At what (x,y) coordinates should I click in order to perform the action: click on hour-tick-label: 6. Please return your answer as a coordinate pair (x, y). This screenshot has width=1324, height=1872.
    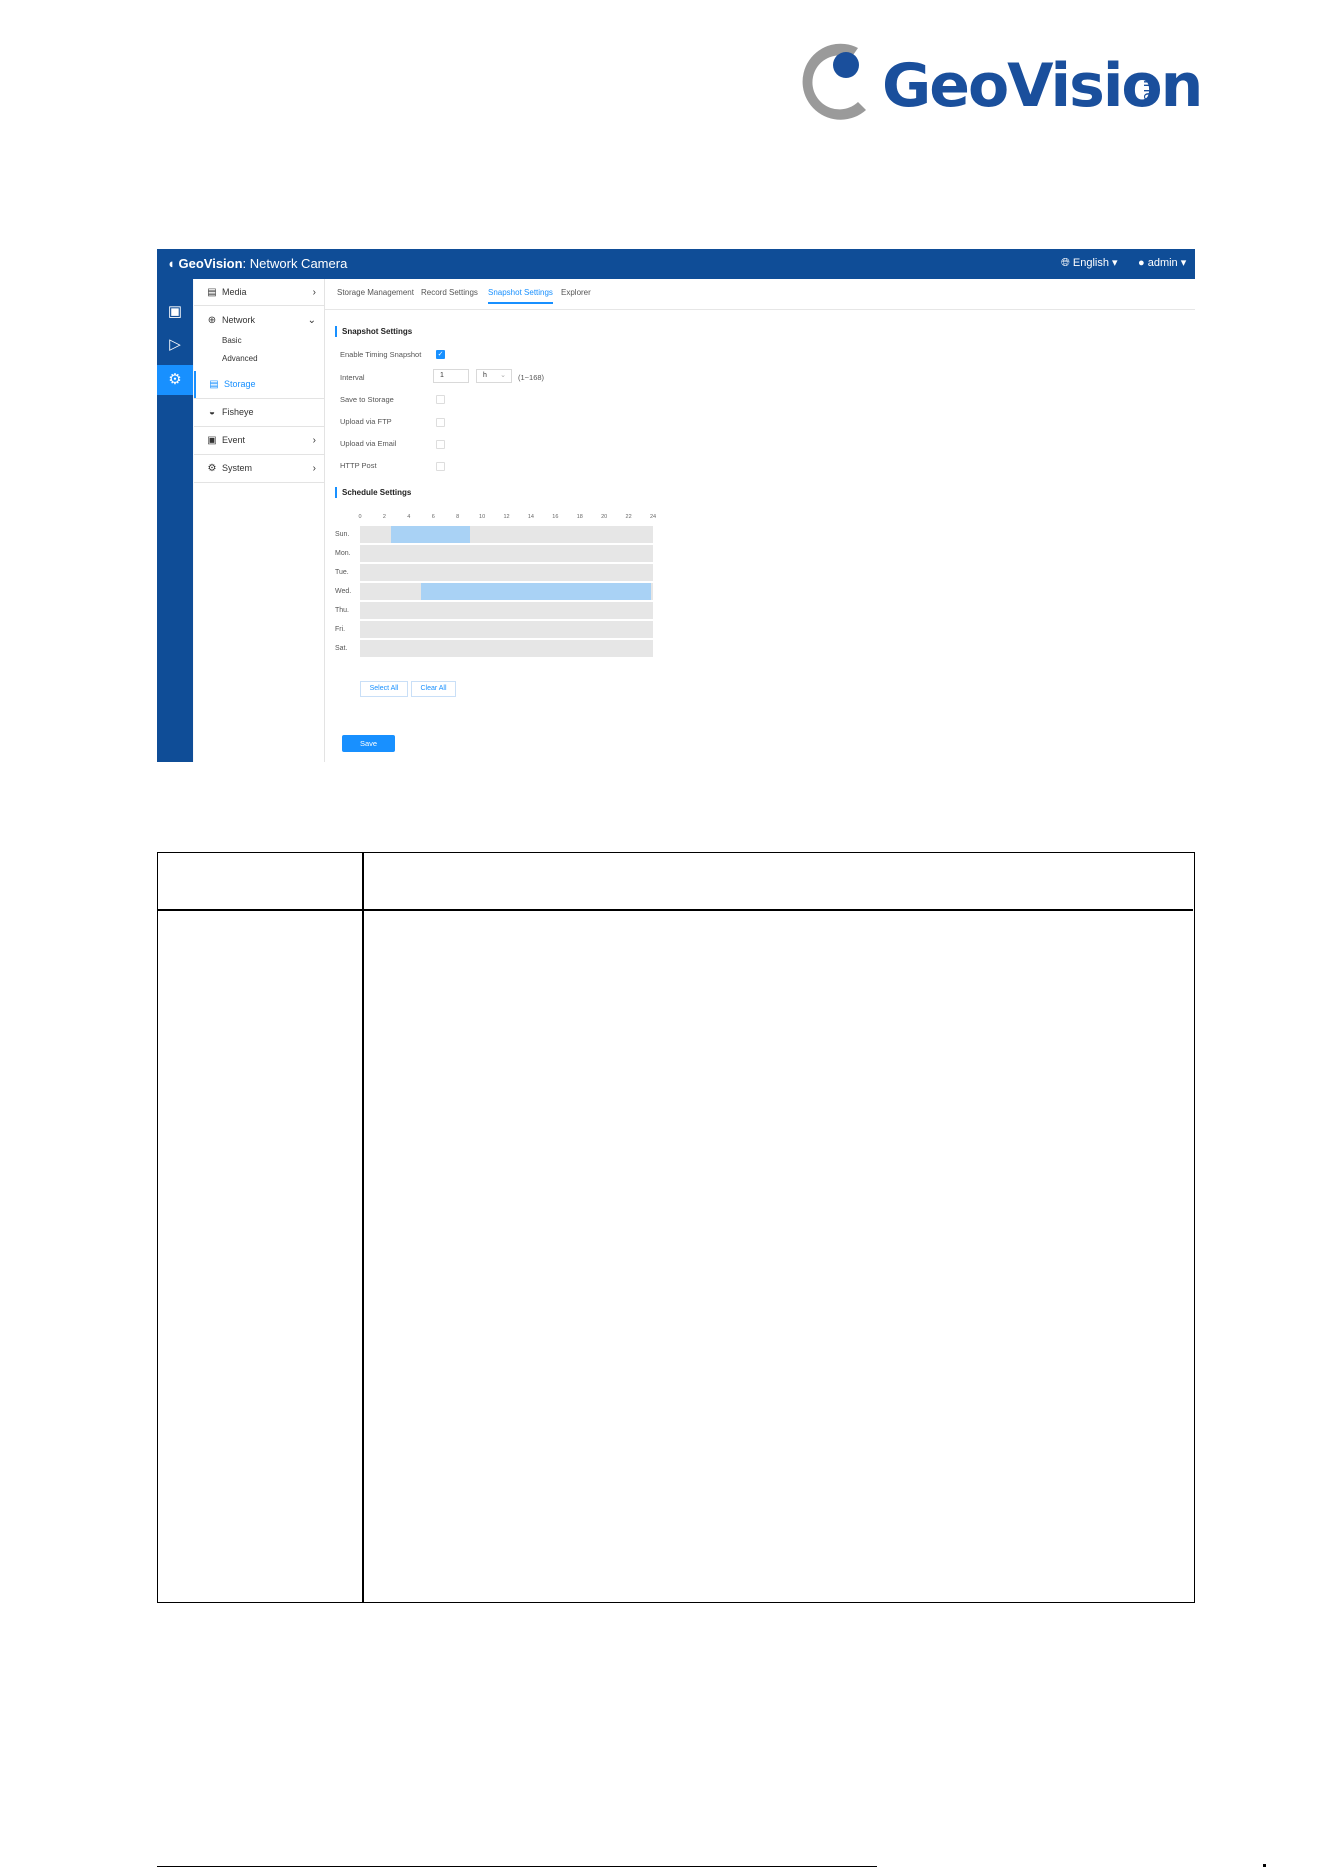
    Looking at the image, I should click on (433, 517).